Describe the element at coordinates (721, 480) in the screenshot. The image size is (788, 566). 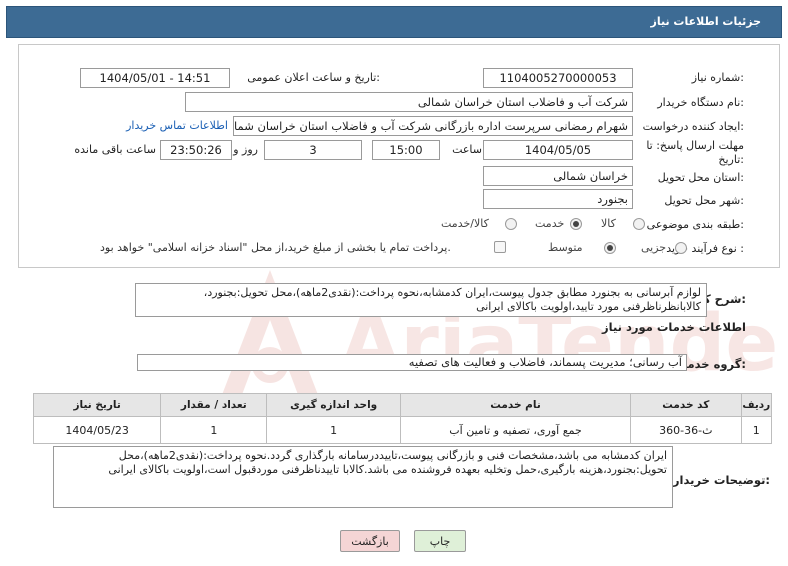
I see `buyer-notes-label: توضیحات خریدار:` at that location.